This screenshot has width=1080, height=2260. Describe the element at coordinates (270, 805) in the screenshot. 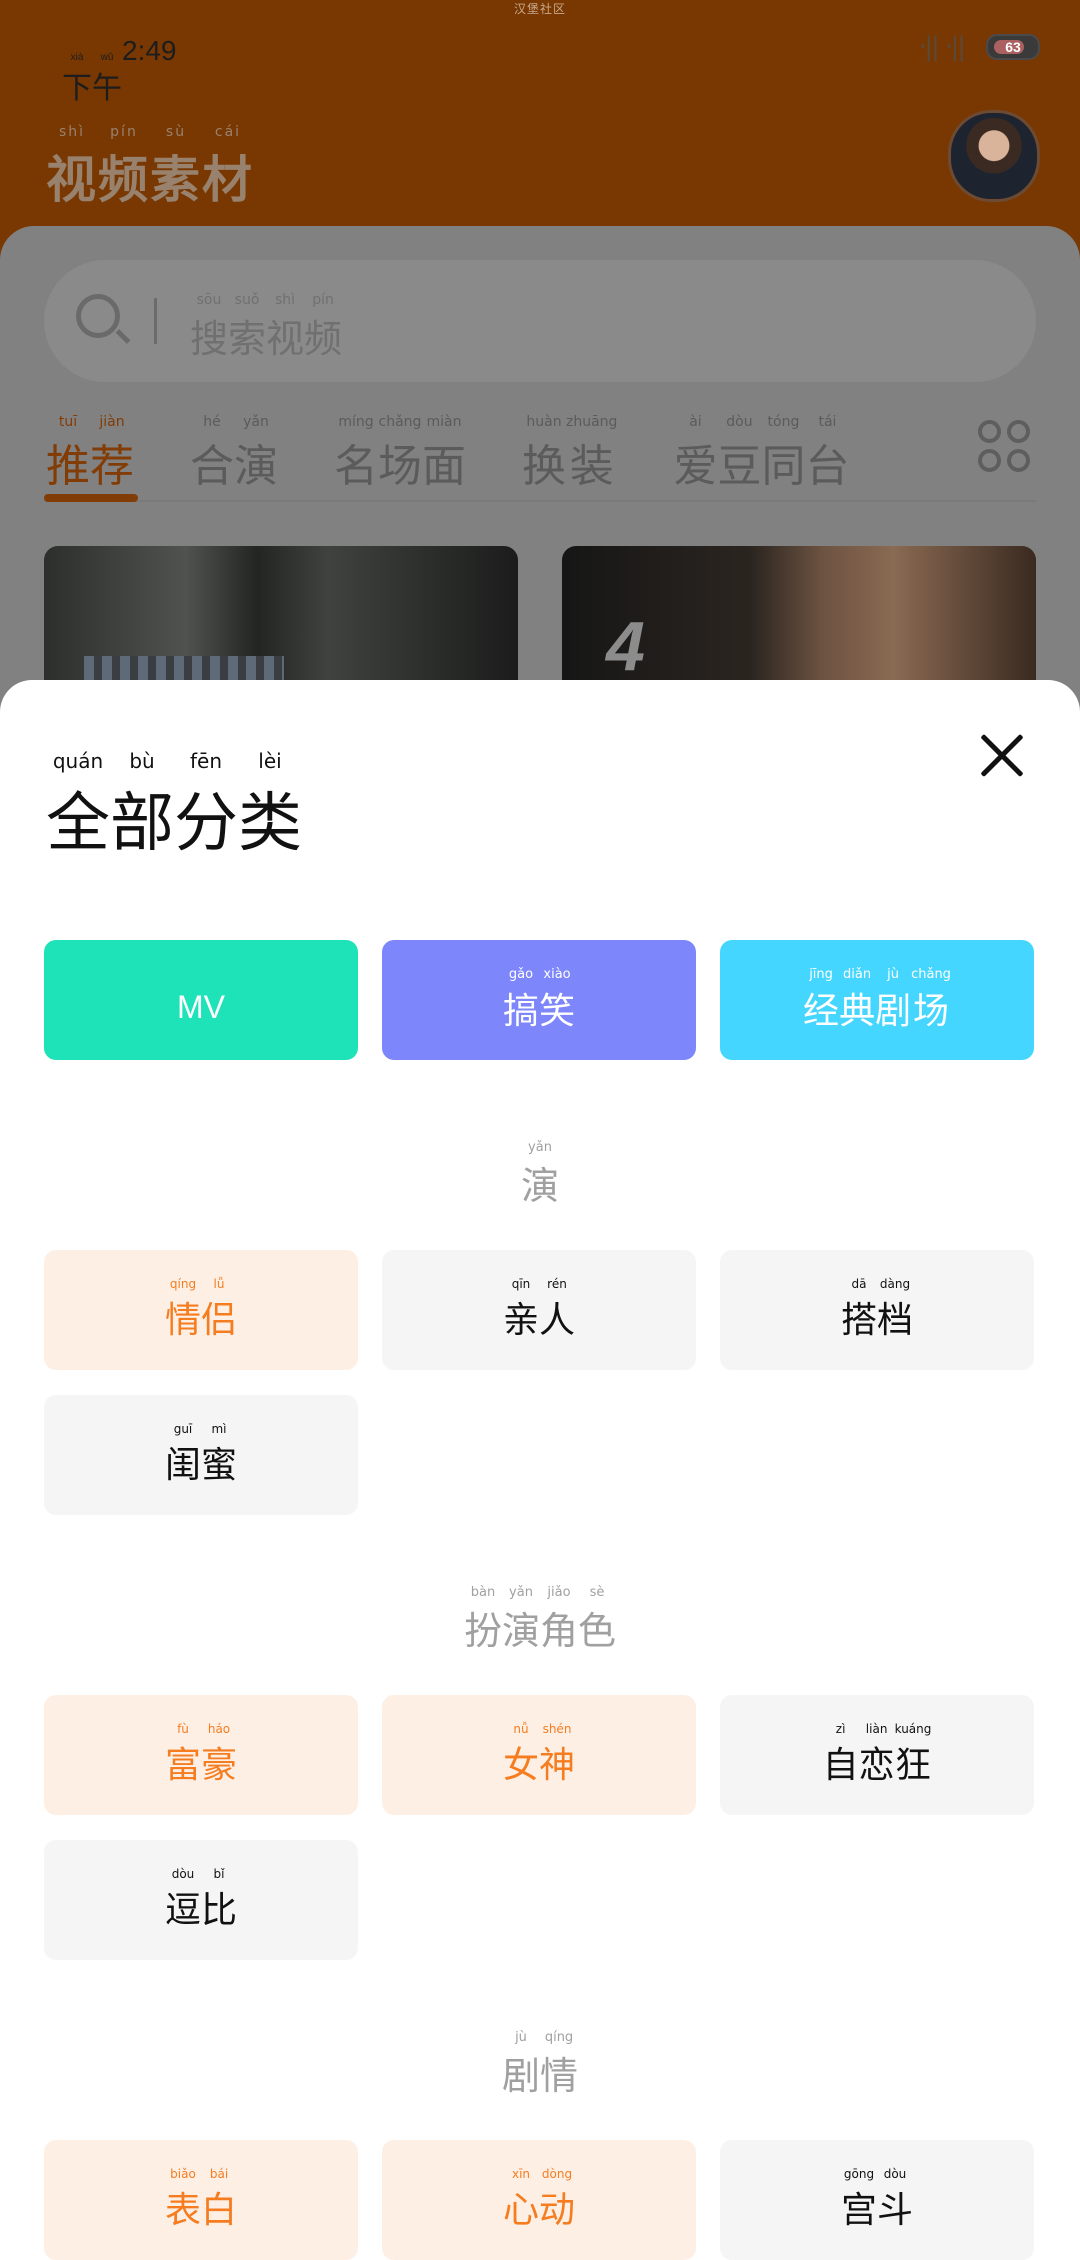

I see `sheet-title-char: lèi 类` at that location.